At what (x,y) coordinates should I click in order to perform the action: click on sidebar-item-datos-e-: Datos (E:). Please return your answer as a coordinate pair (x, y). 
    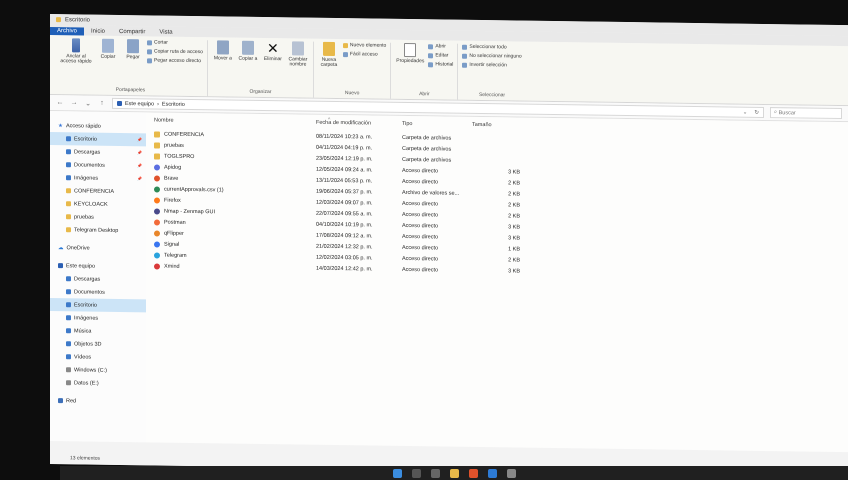
    Looking at the image, I should click on (98, 383).